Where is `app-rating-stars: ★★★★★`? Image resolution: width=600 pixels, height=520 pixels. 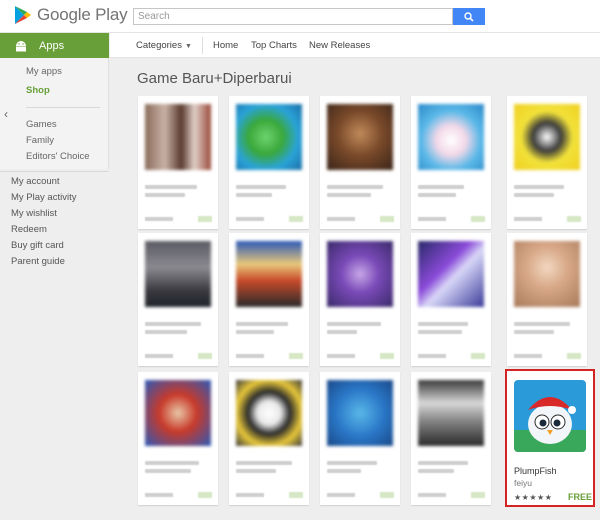
app-rating-stars: ★★★★★ is located at coordinates (533, 497).